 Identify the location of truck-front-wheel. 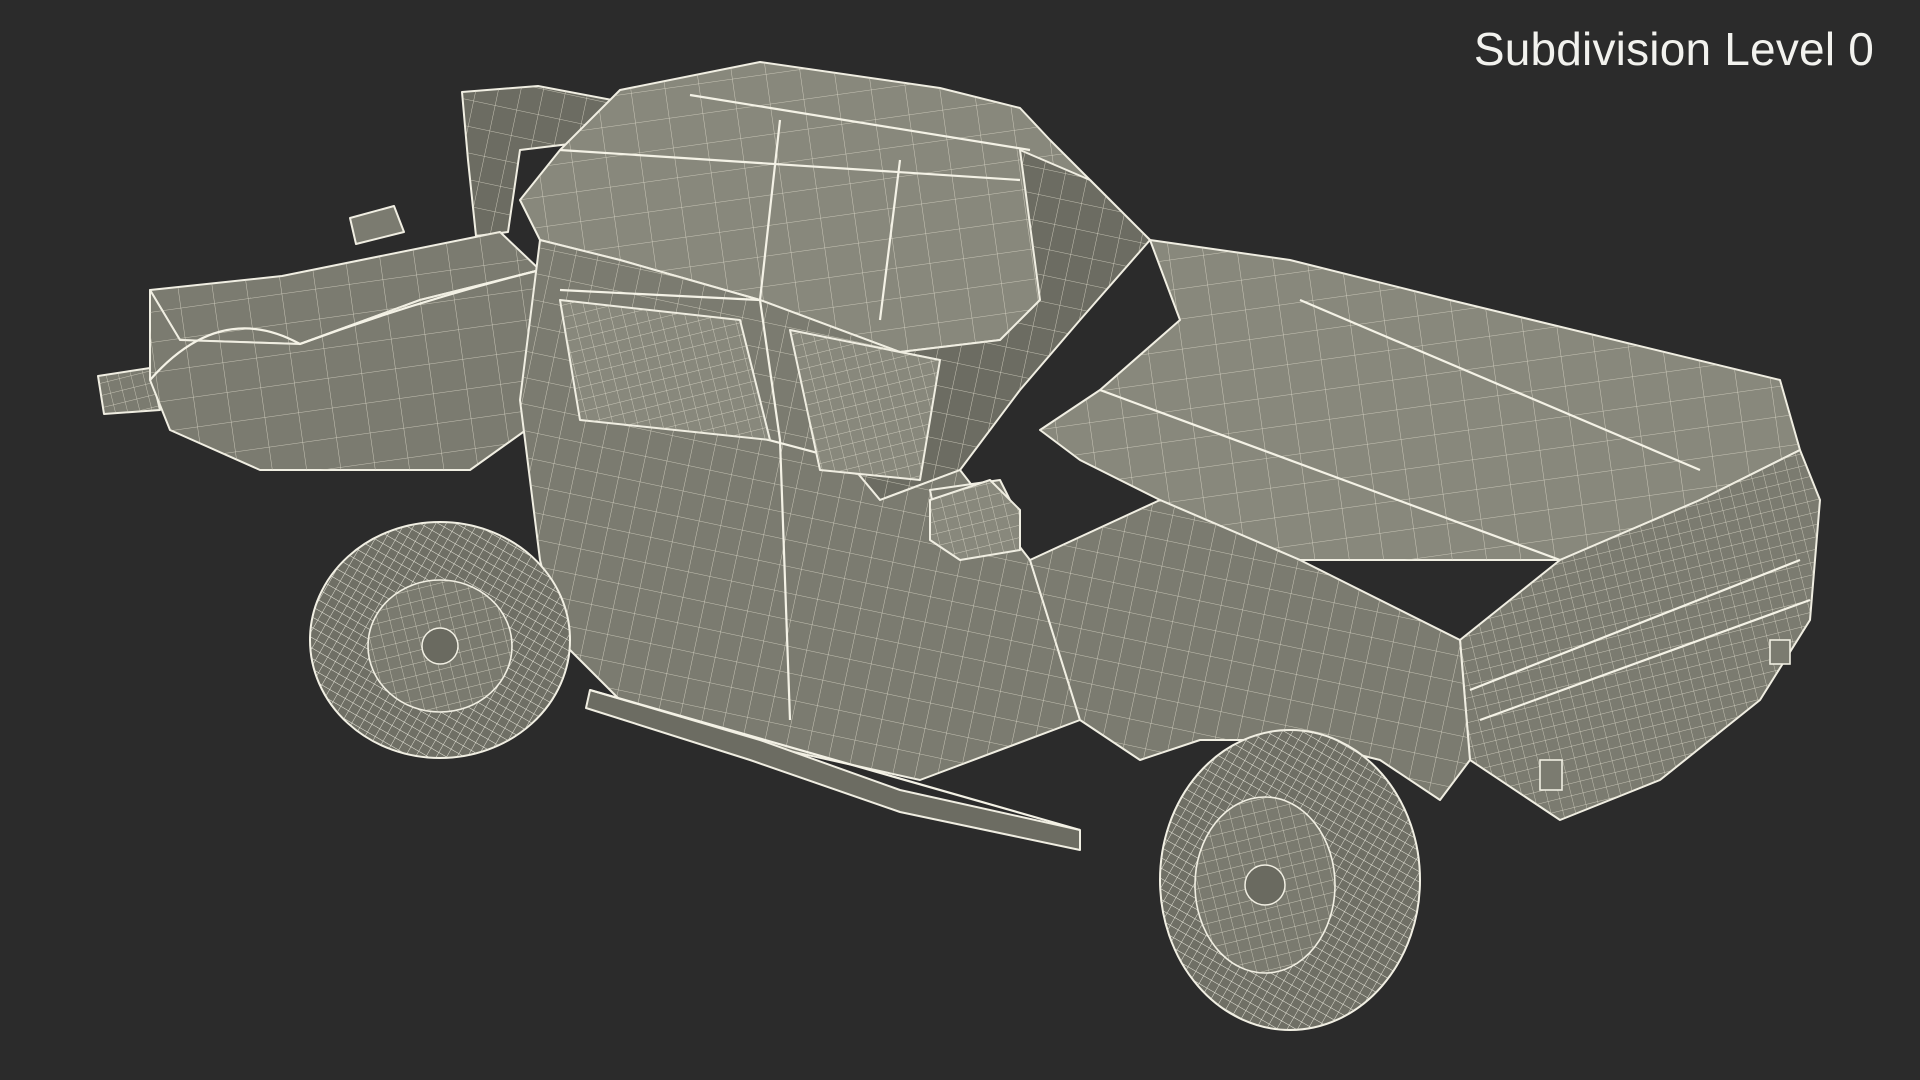
(1290, 880).